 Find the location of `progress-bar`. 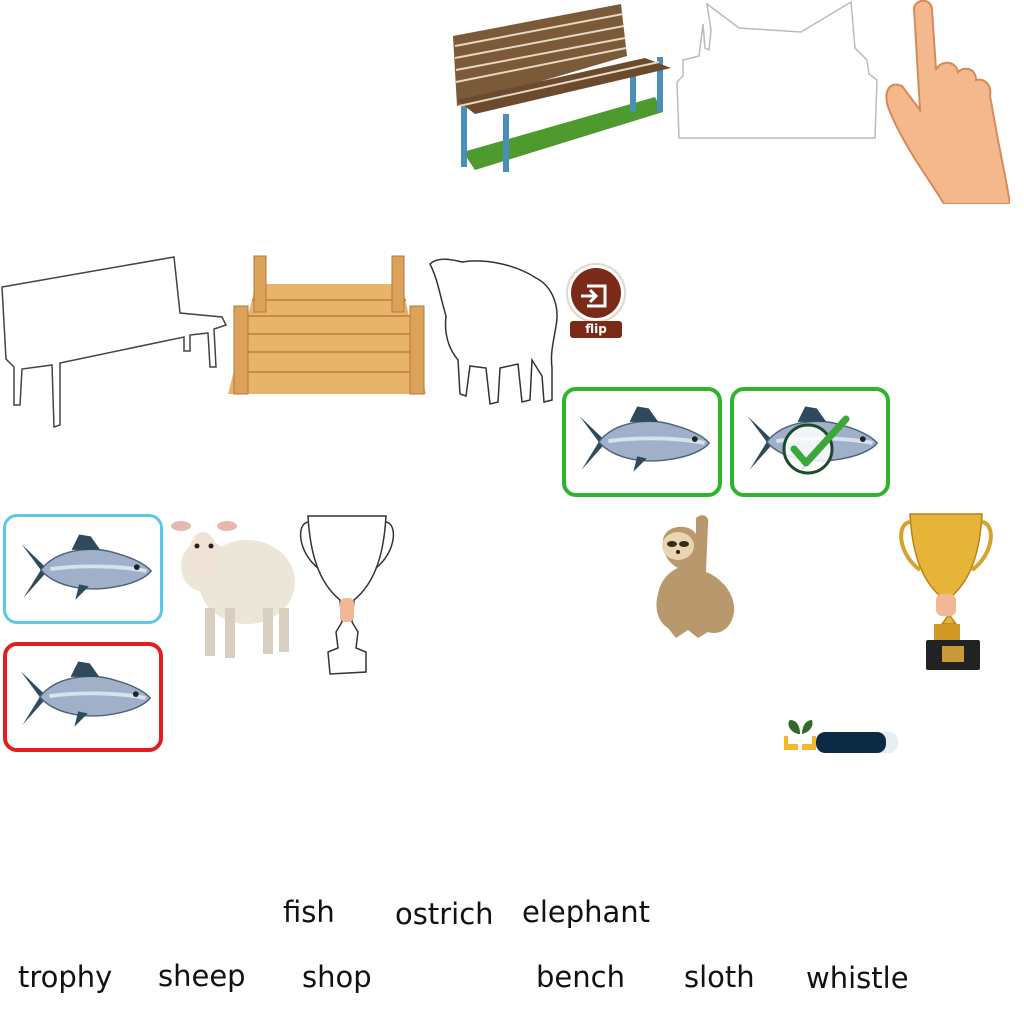

progress-bar is located at coordinates (857, 742).